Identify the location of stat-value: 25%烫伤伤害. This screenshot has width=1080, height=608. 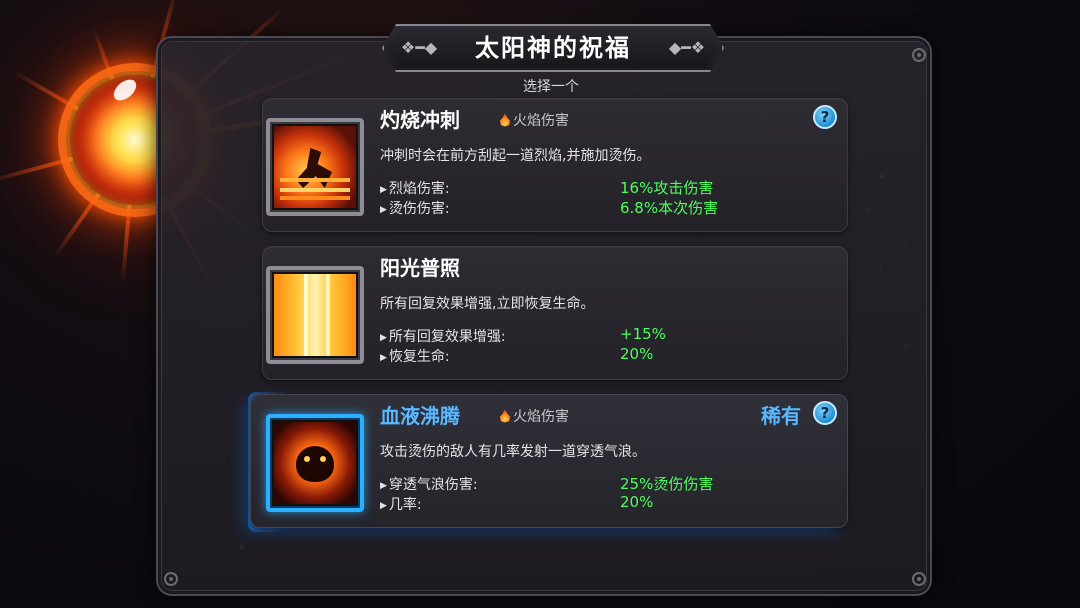
(667, 484).